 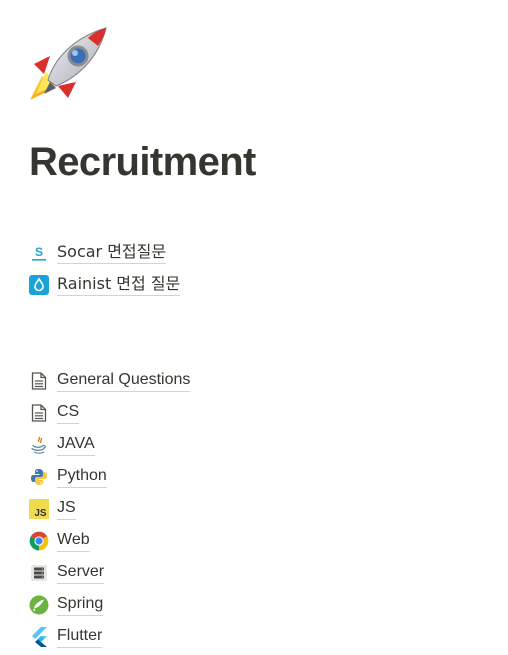 I want to click on javascript-icon: JS, so click(x=39, y=509).